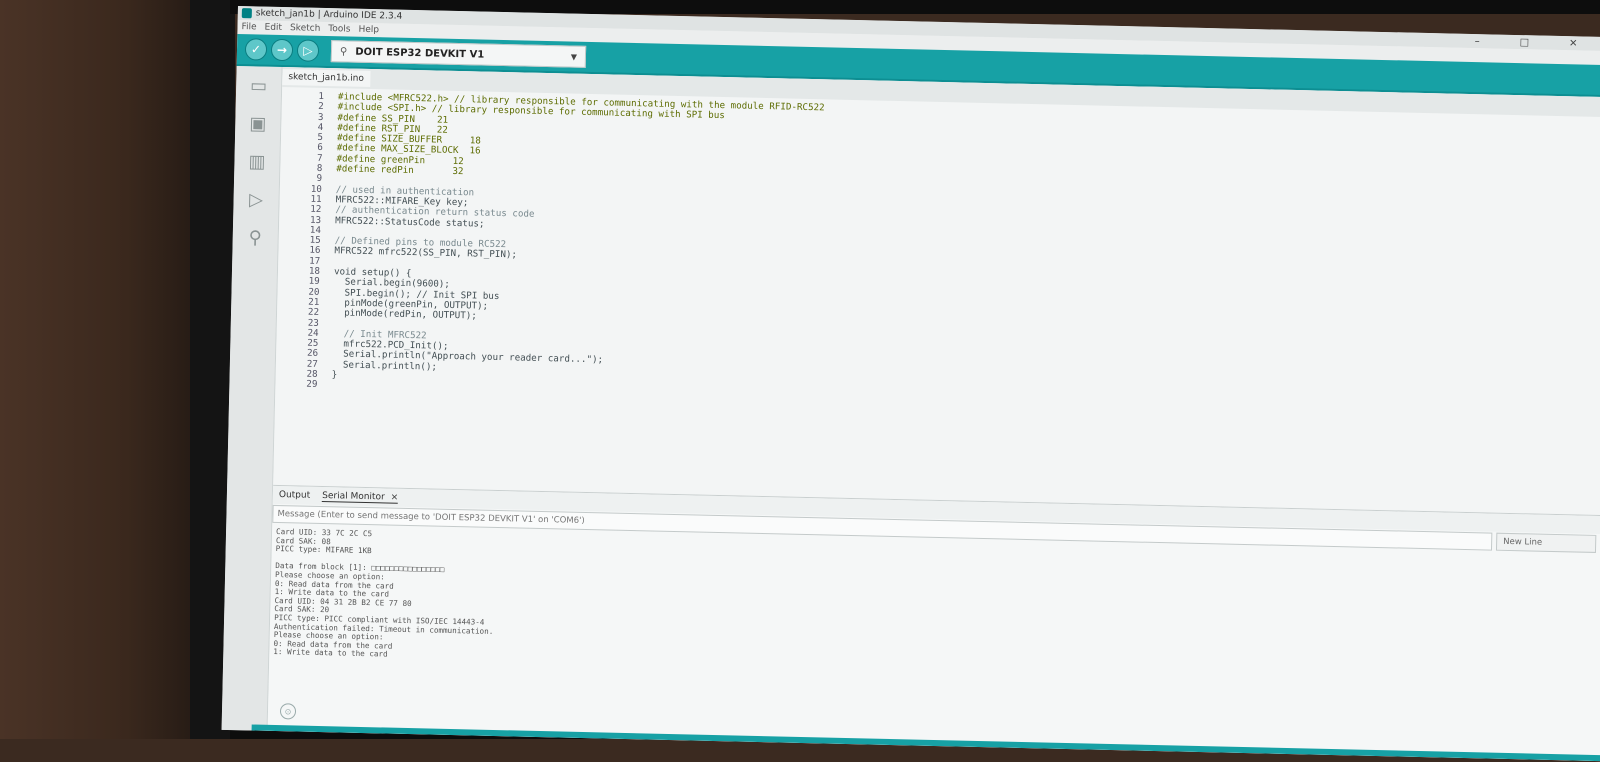 The width and height of the screenshot is (1600, 762). What do you see at coordinates (353, 496) in the screenshot?
I see `serial-monitor-label: Serial Monitor` at bounding box center [353, 496].